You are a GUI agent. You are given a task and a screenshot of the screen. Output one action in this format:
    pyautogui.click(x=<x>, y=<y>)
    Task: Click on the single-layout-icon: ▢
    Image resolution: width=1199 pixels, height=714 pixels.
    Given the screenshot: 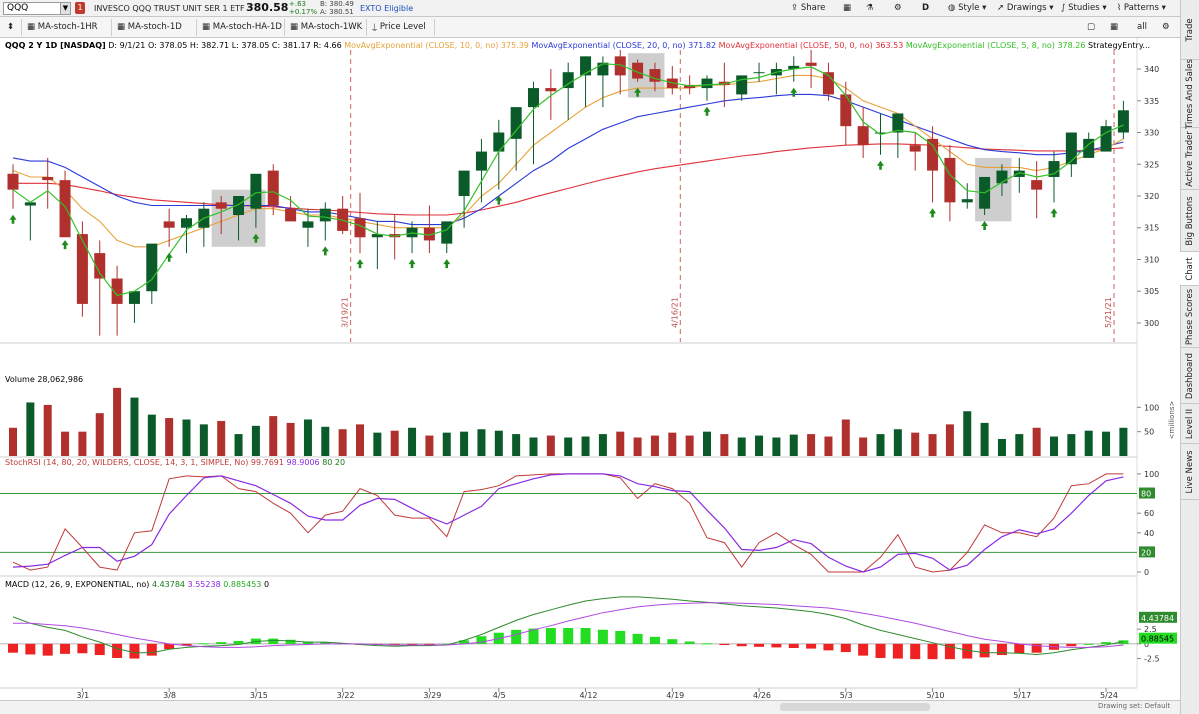 What is the action you would take?
    pyautogui.click(x=1091, y=27)
    